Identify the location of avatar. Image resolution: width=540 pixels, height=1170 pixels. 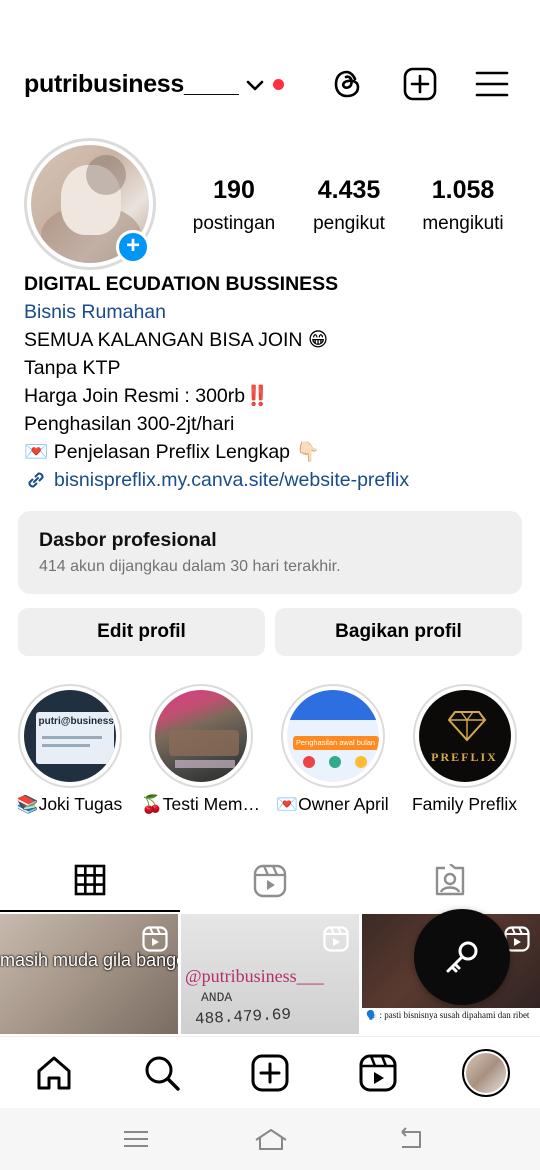
(486, 1073).